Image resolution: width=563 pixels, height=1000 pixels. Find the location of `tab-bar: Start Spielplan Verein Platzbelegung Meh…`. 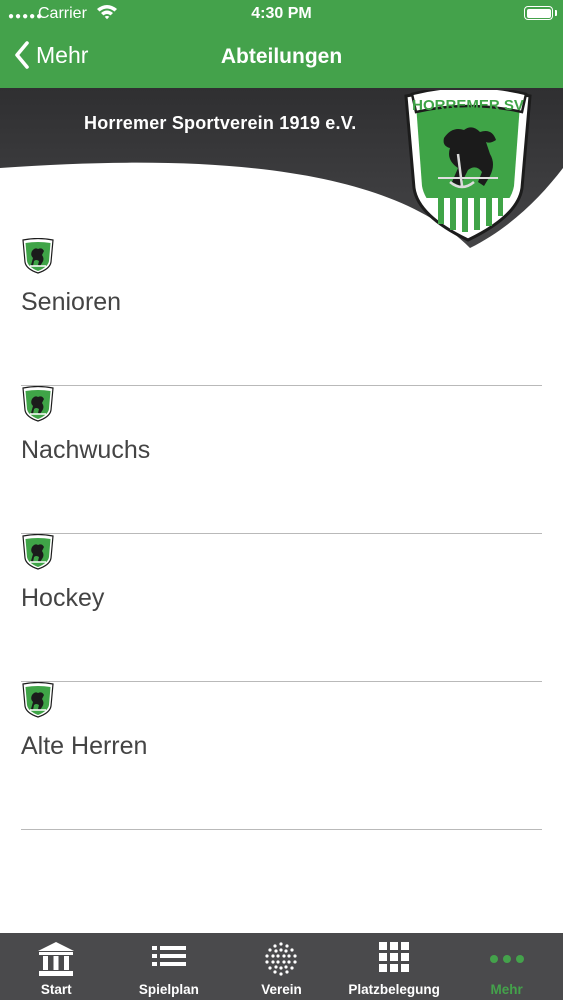

tab-bar: Start Spielplan Verein Platzbelegung Meh… is located at coordinates (281, 966).